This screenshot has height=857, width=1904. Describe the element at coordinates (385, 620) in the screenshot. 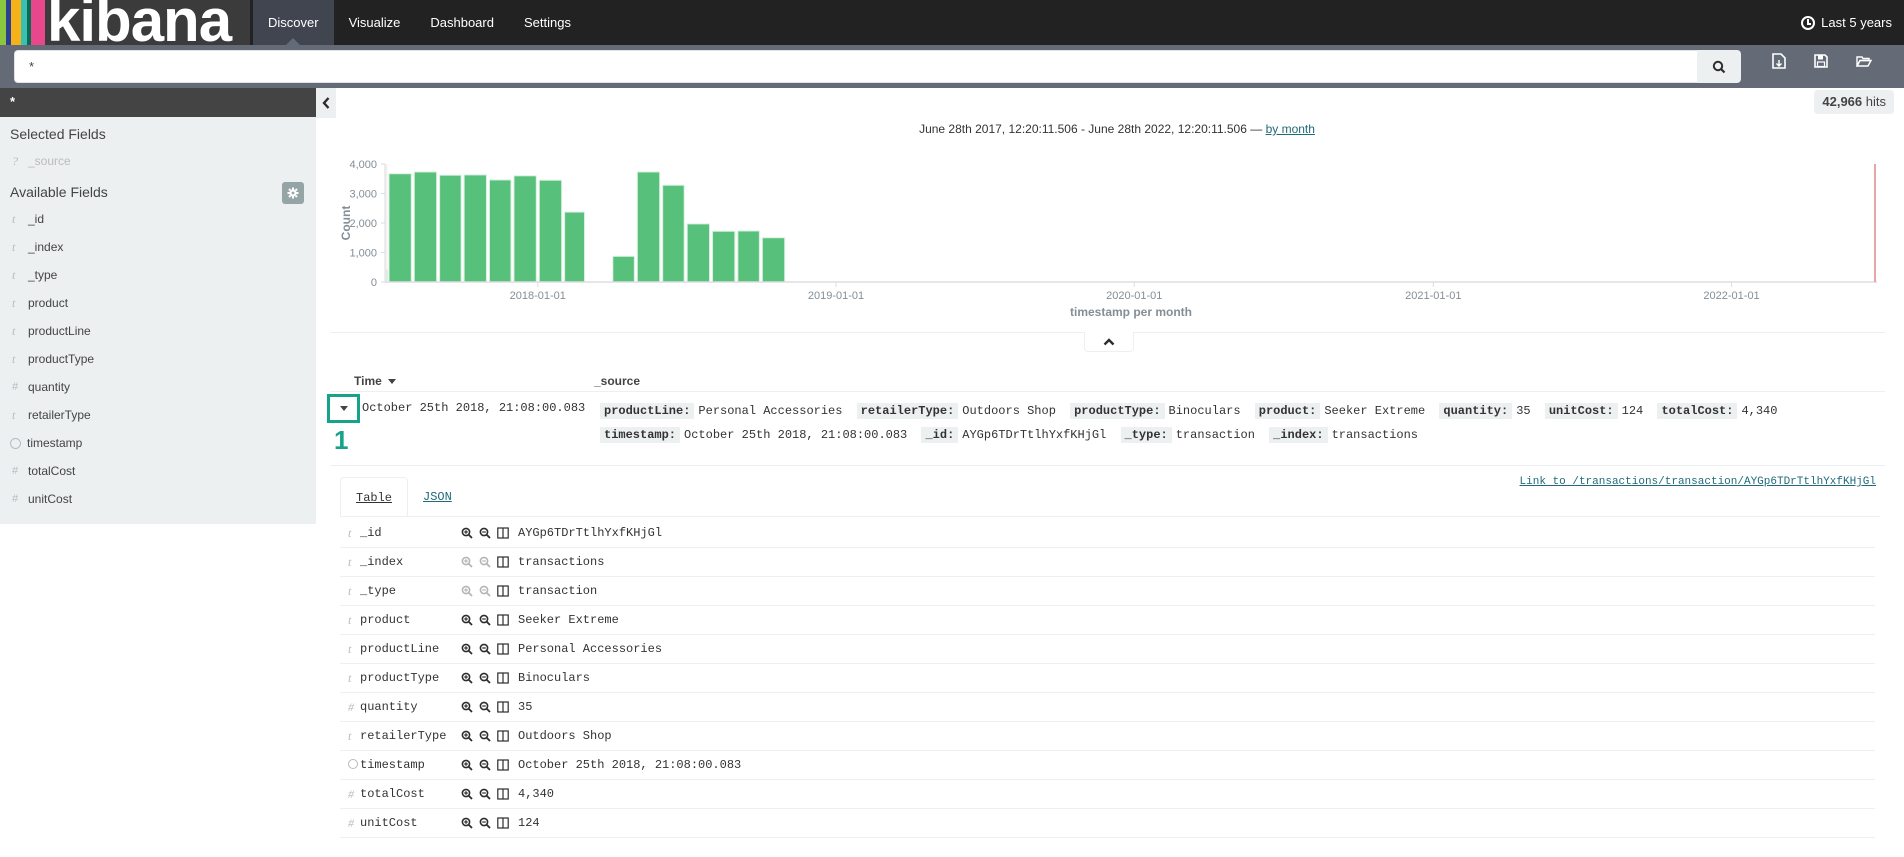

I see `detail-field-name: product` at that location.